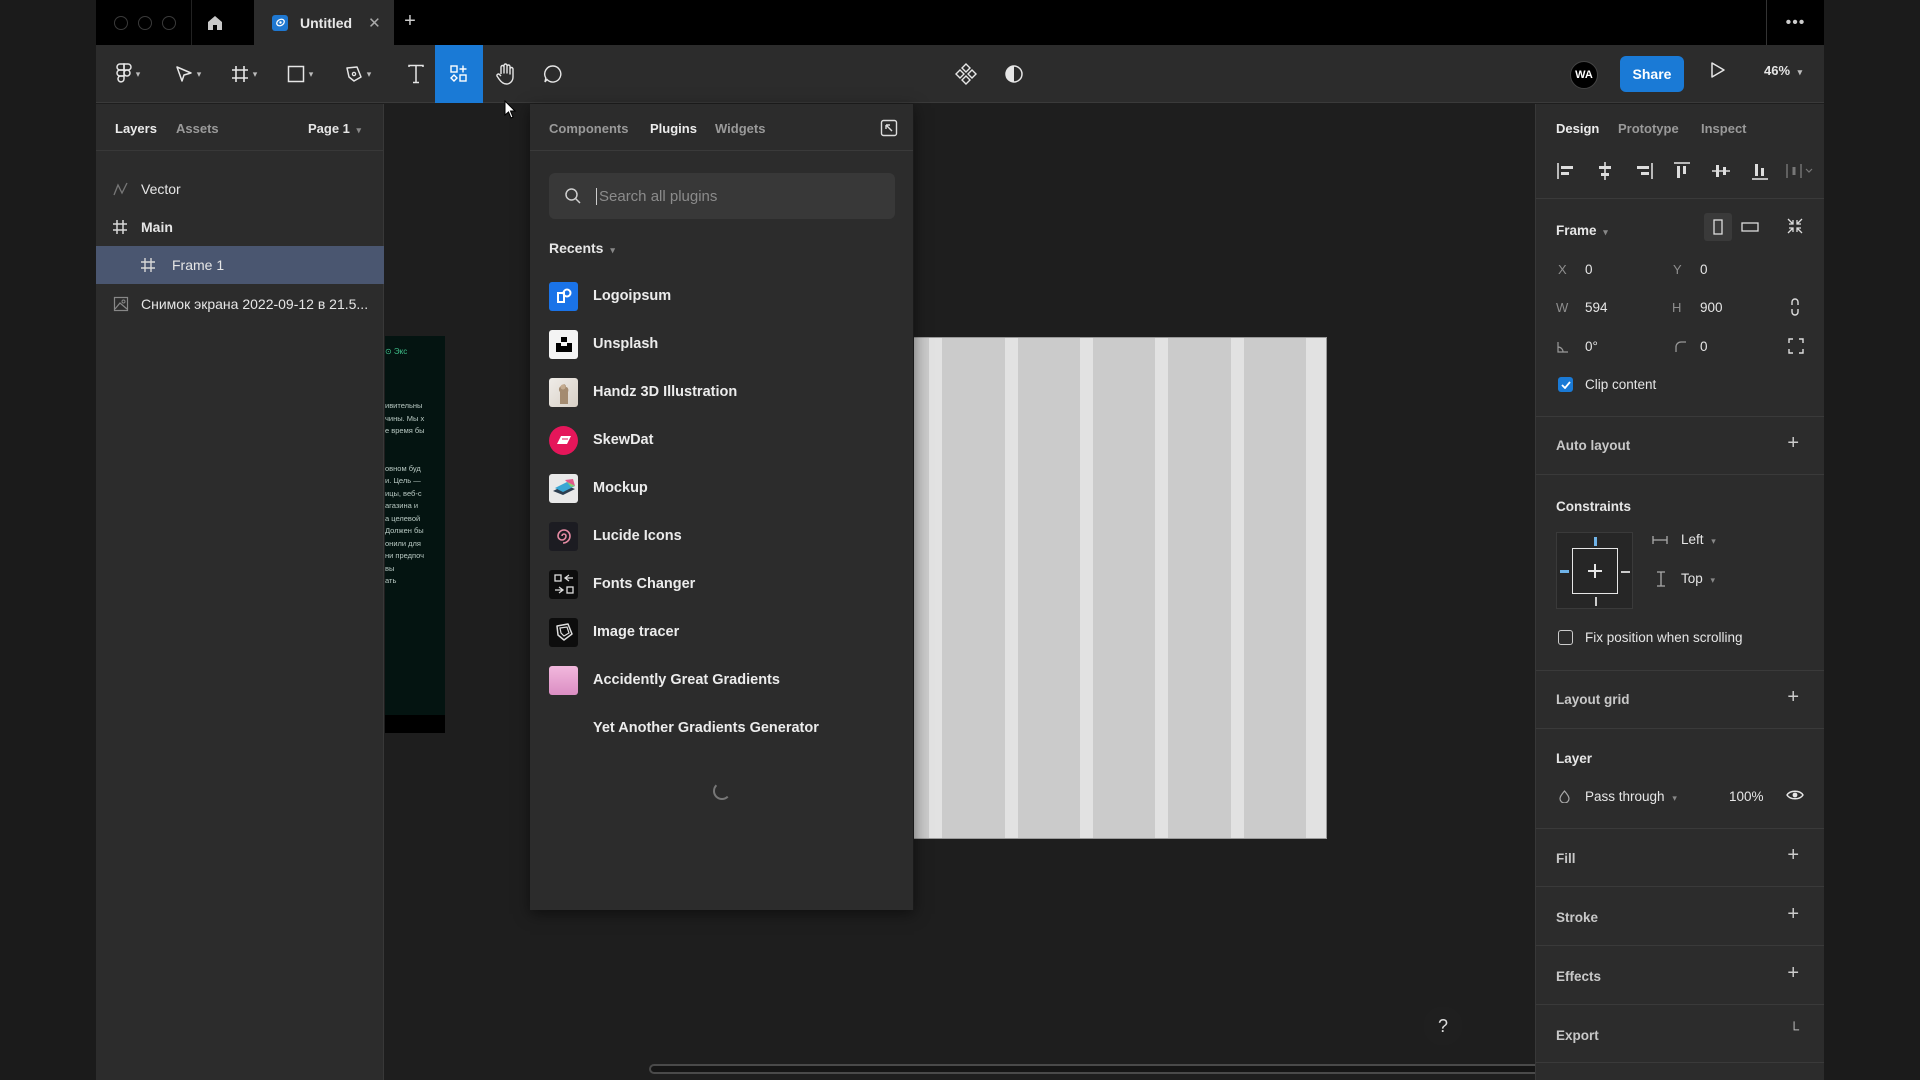 The image size is (1920, 1080). What do you see at coordinates (719, 632) in the screenshot?
I see `plugin-item-image-tracer: Image tracer` at bounding box center [719, 632].